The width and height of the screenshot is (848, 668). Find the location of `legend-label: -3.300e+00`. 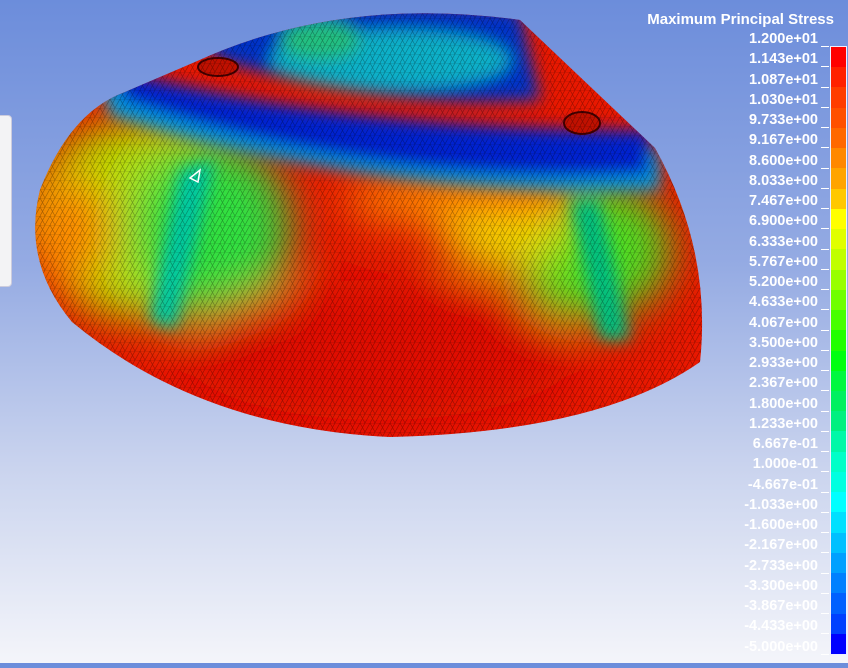

legend-label: -3.300e+00 is located at coordinates (781, 585).